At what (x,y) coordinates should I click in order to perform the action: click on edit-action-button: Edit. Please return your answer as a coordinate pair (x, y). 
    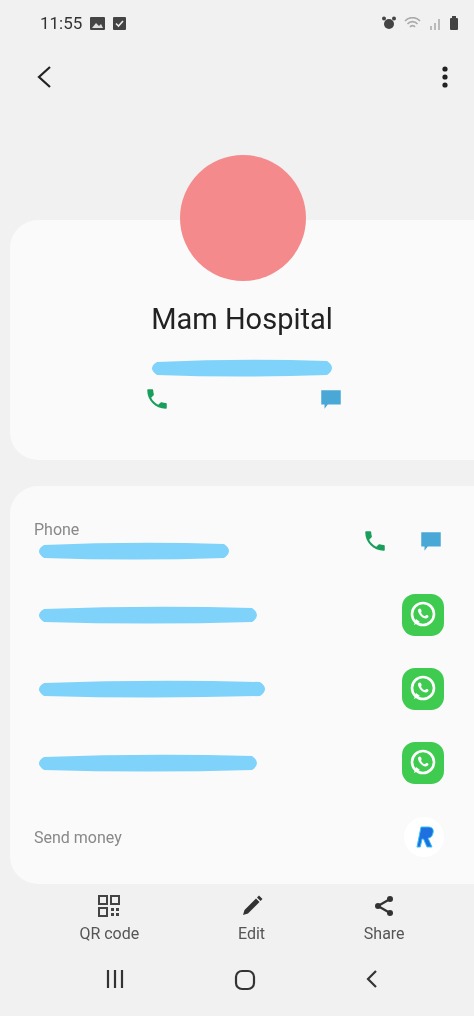
    Looking at the image, I should click on (251, 918).